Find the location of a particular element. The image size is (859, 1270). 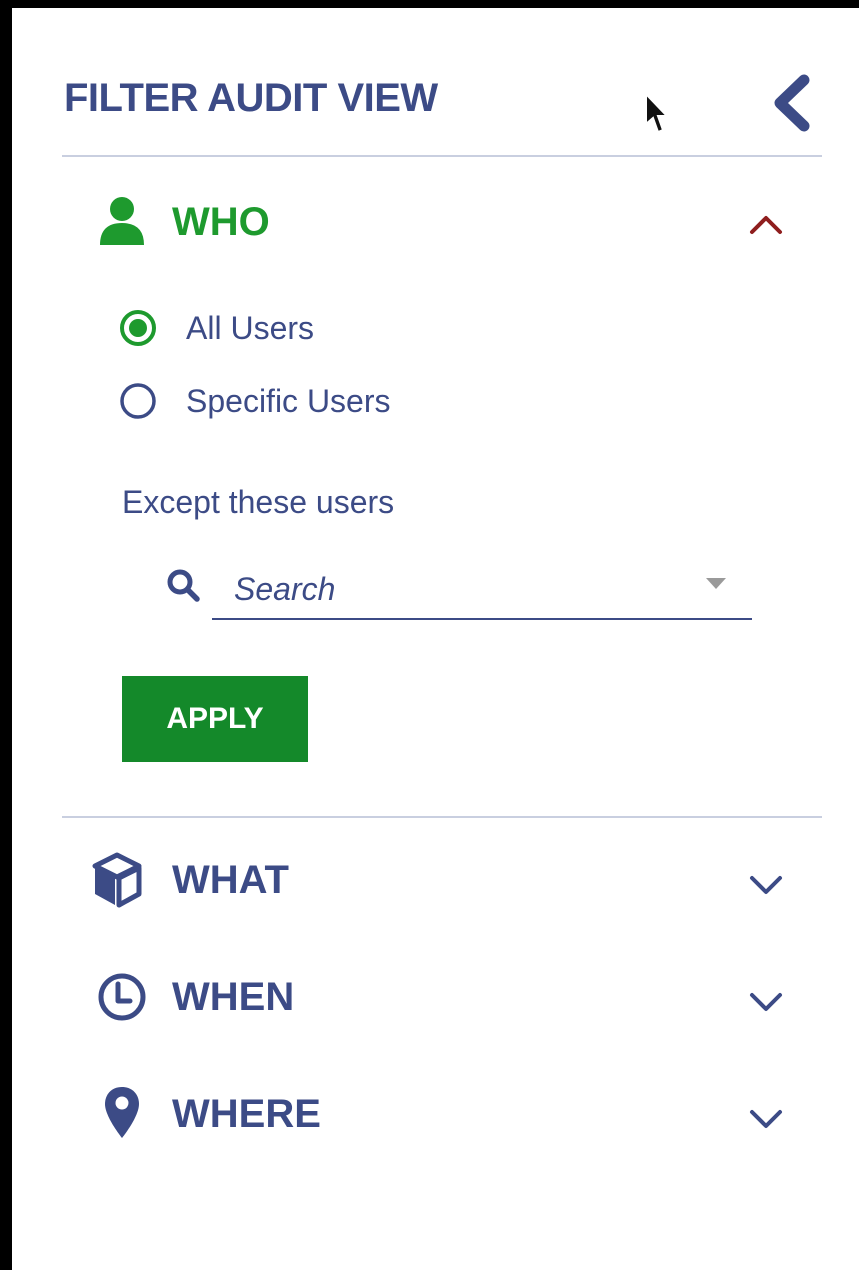

section-who-title: WHO is located at coordinates (221, 222).